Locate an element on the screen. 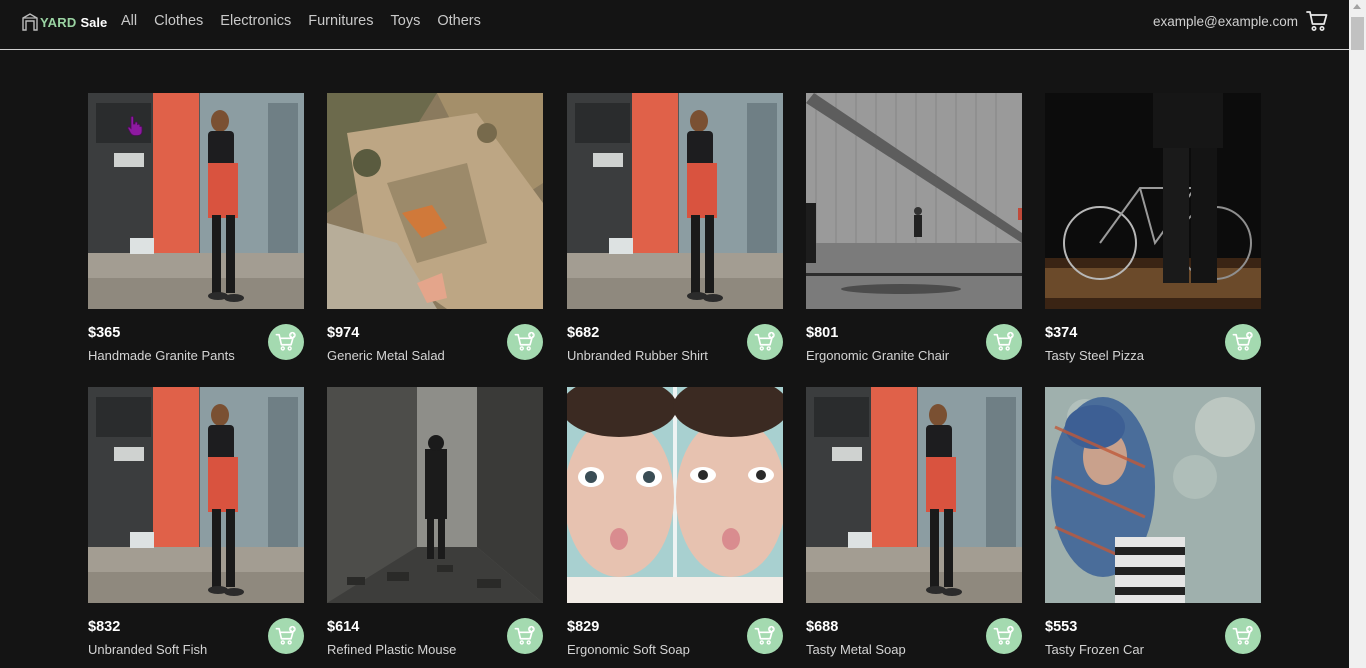  shopping-cart-icon is located at coordinates (1317, 21).